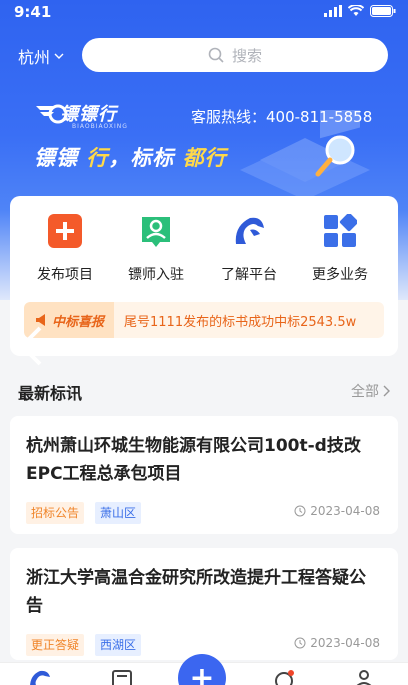  What do you see at coordinates (386, 391) in the screenshot?
I see `chevron-right-icon` at bounding box center [386, 391].